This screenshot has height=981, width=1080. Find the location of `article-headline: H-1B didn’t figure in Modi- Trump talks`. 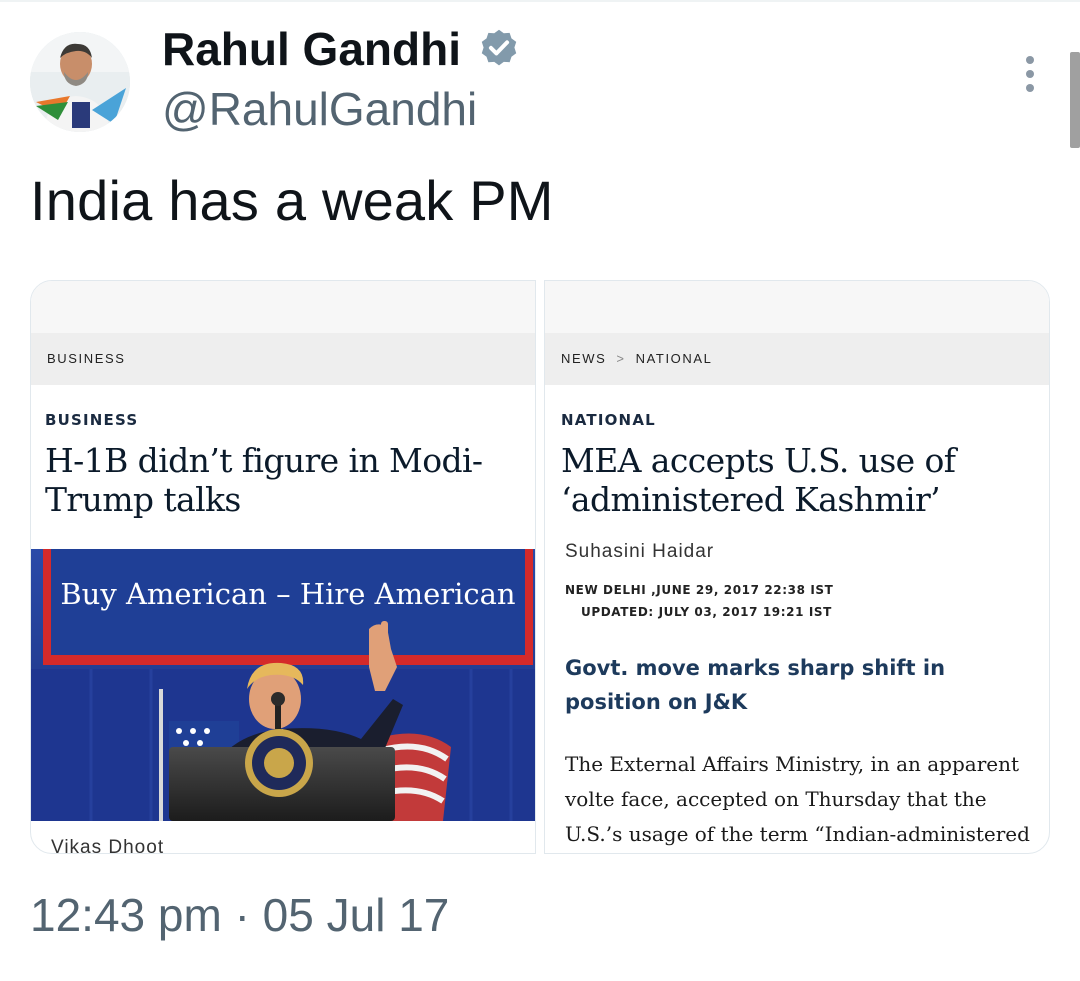

article-headline: H-1B didn’t figure in Modi- Trump talks is located at coordinates (264, 480).